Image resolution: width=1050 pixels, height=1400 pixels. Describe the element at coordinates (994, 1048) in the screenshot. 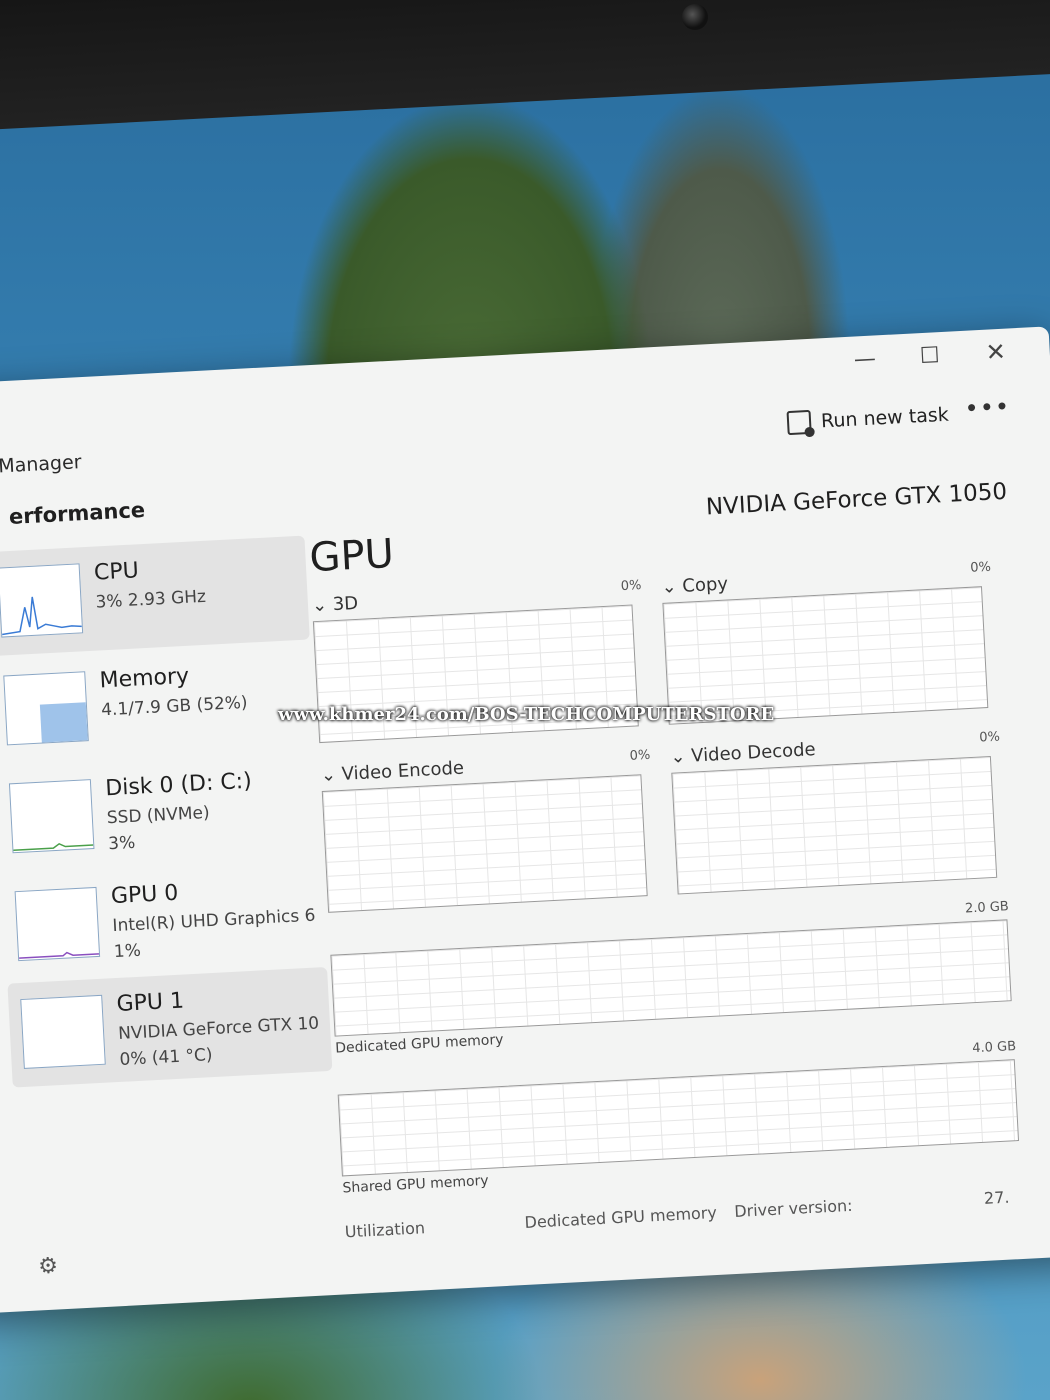

I see `memory-max: 4.0 GB` at that location.